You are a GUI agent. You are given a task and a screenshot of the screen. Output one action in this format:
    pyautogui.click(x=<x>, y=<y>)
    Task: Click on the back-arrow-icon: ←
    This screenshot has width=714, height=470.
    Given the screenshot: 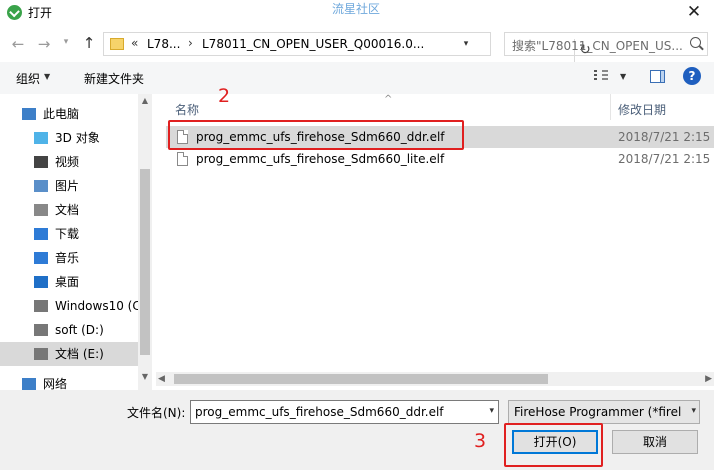 What is the action you would take?
    pyautogui.click(x=18, y=44)
    